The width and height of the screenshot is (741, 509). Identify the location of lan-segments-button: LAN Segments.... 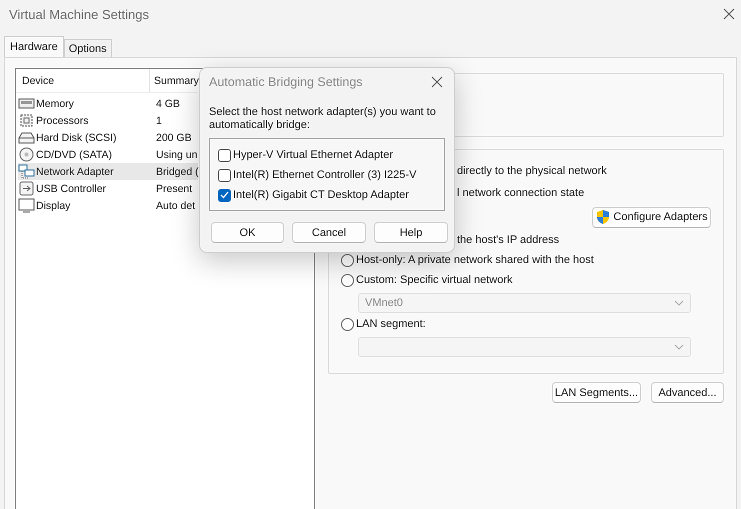
(596, 392).